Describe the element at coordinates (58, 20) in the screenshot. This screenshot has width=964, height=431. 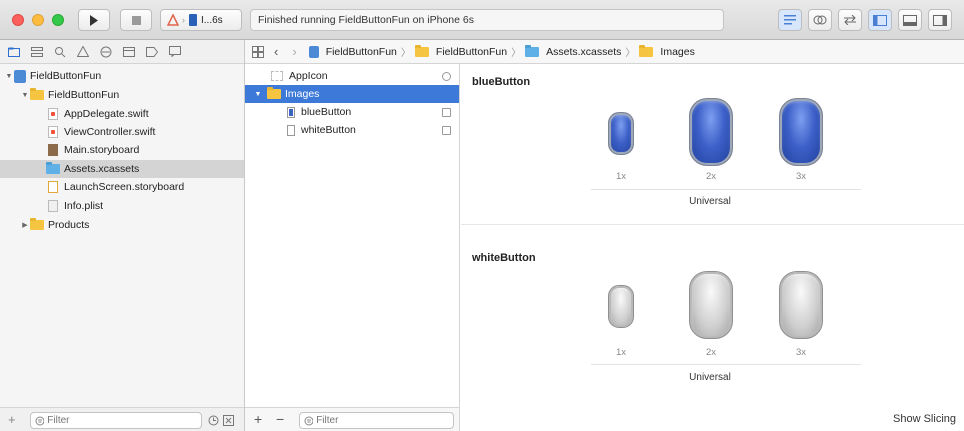
I see `zoom-window-button` at that location.